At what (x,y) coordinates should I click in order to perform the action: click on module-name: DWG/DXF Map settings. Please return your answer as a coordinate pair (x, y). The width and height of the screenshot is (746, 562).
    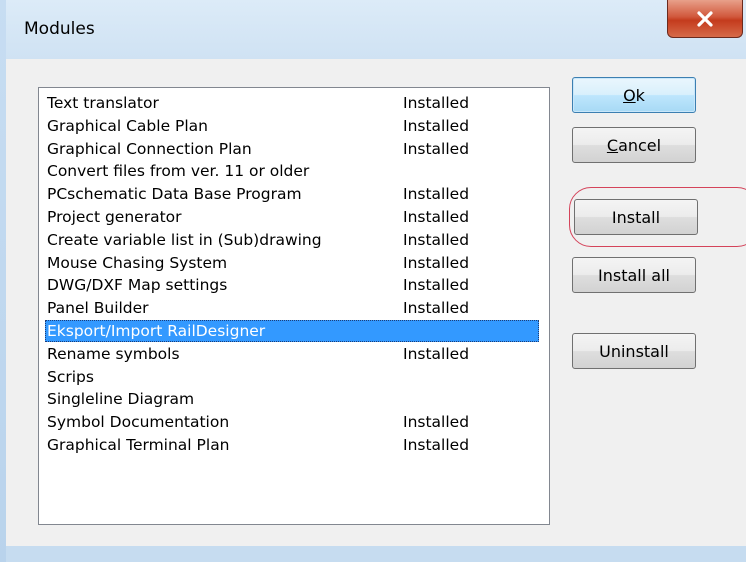
    Looking at the image, I should click on (137, 285).